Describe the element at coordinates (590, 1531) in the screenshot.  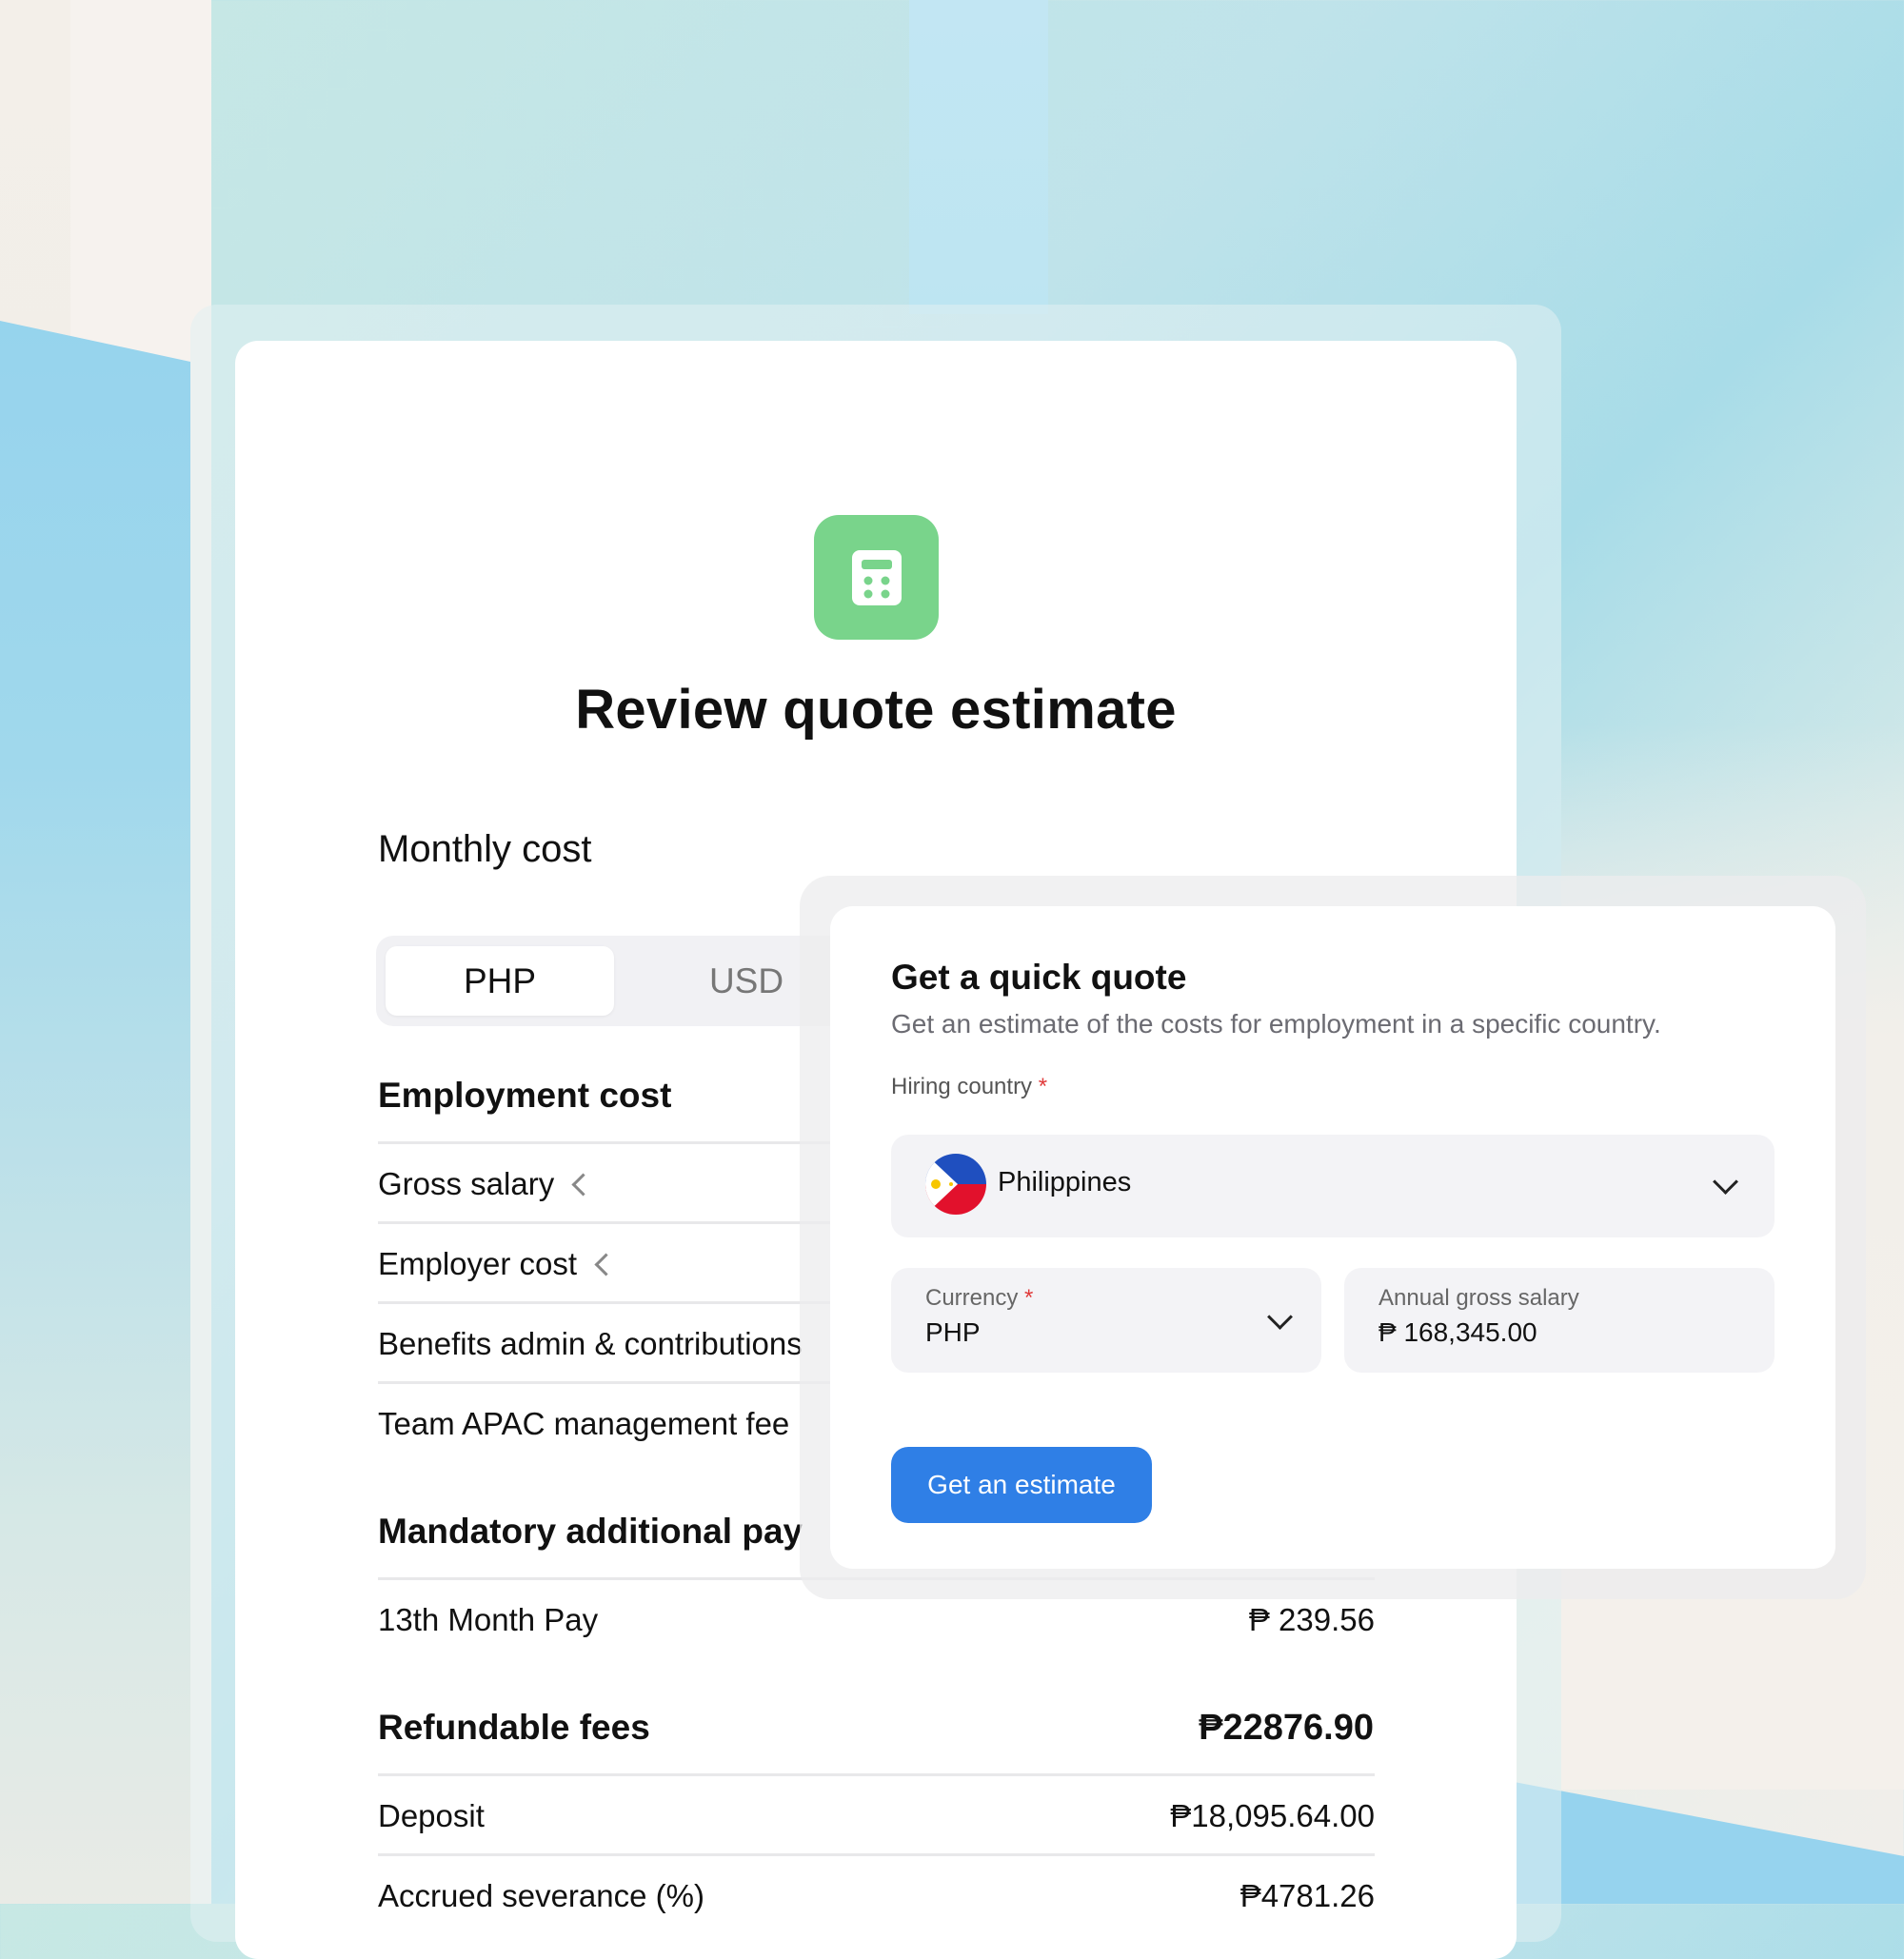
I see `mandatory-pay-heading: Mandatory additional pay` at that location.